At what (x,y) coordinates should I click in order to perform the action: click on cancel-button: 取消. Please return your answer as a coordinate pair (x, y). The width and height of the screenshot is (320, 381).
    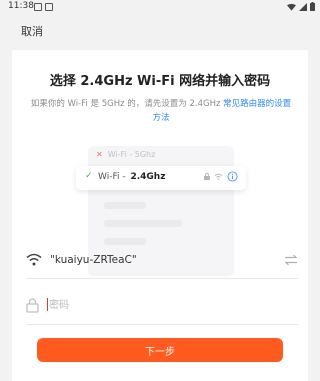
    Looking at the image, I should click on (32, 31).